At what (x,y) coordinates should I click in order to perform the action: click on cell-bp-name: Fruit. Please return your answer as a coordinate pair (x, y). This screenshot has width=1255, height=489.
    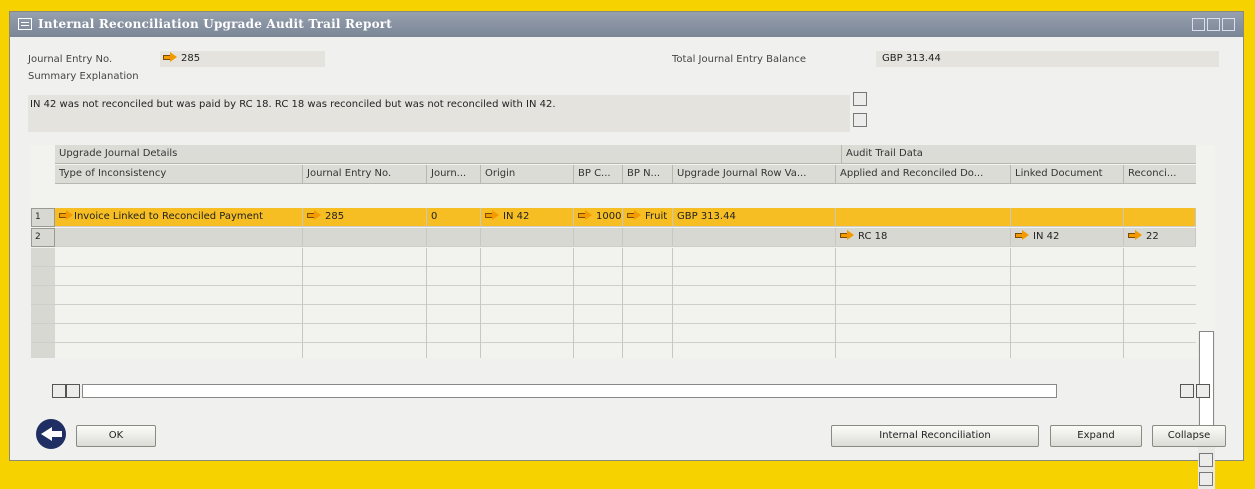
    Looking at the image, I should click on (648, 217).